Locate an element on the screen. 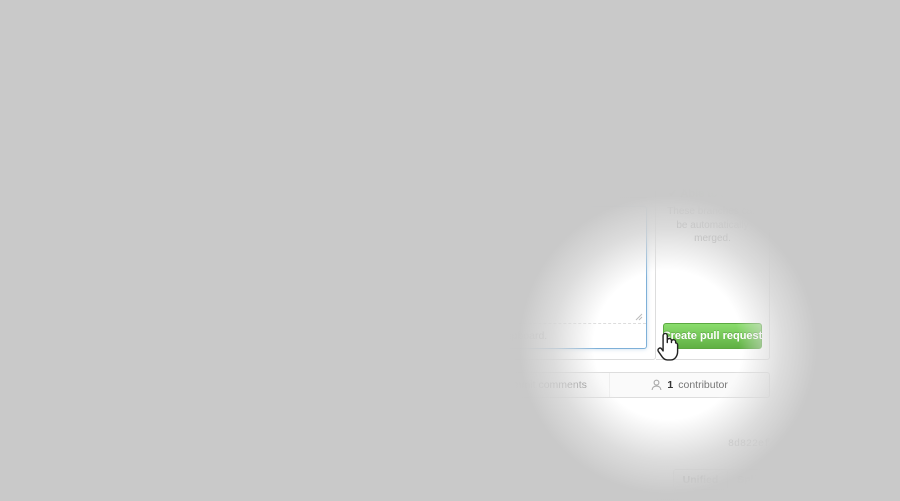 The image size is (900, 501). base-branch-select: base: master is located at coordinates (368, 102).